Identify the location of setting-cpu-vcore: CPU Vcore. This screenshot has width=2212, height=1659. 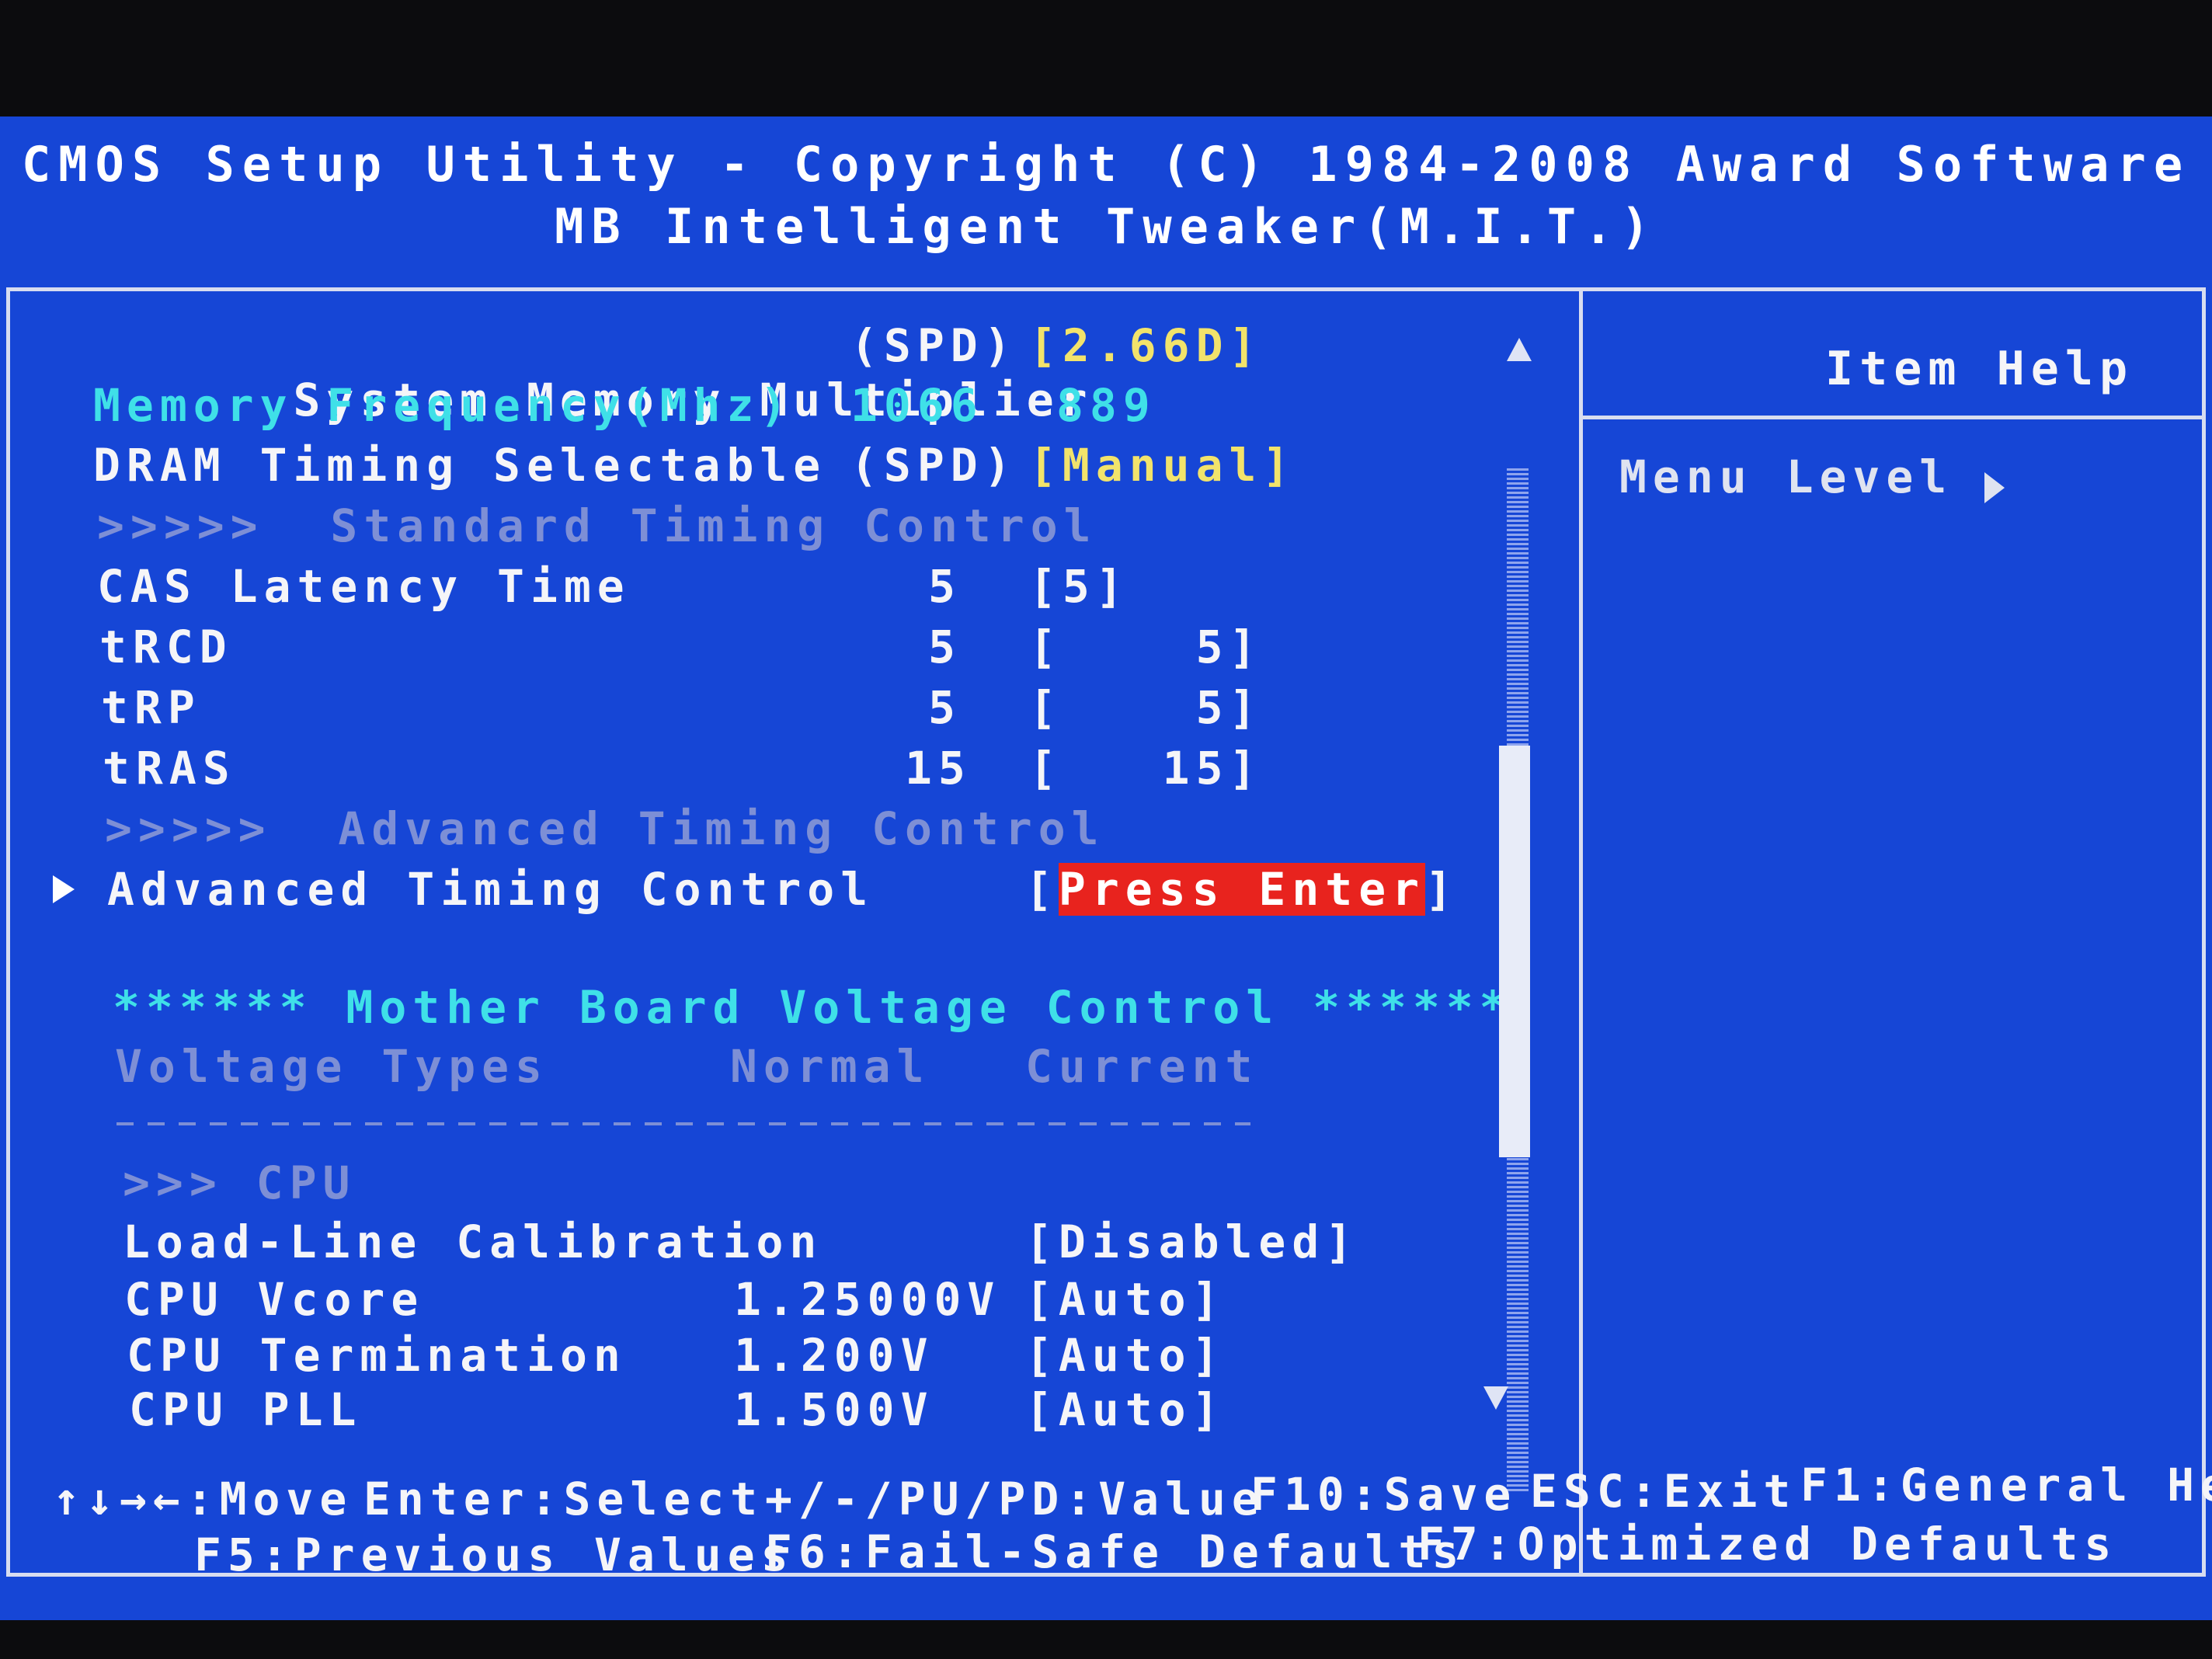
(274, 1299).